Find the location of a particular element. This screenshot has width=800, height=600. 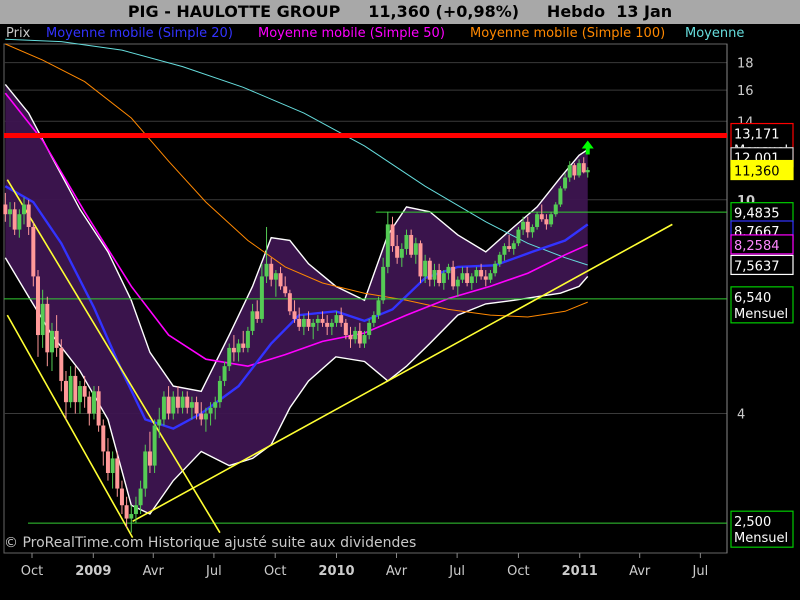

x-tick-label: 2010 is located at coordinates (336, 571).